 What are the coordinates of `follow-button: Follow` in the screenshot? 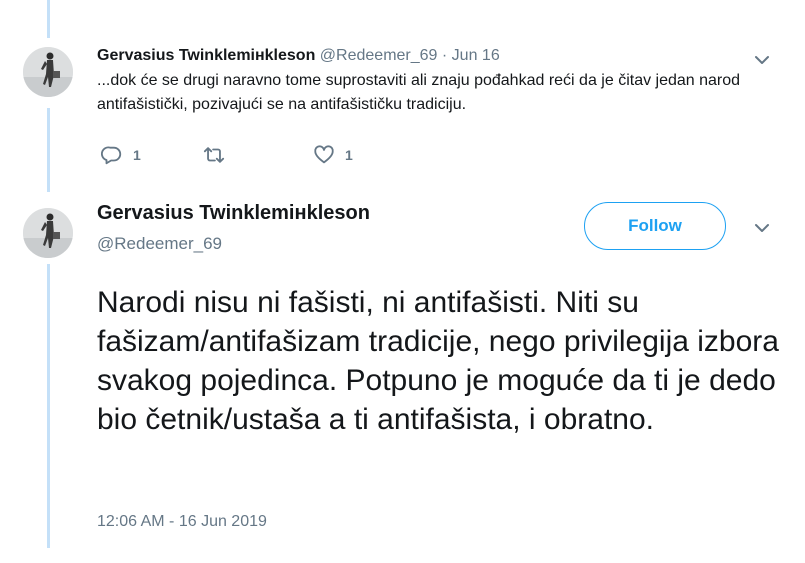 It's located at (655, 226).